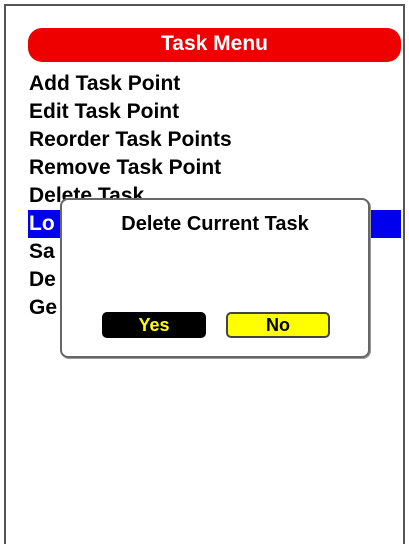 This screenshot has height=544, width=409. What do you see at coordinates (214, 140) in the screenshot?
I see `menu-item-reorder-task-points: Reorder Task Points` at bounding box center [214, 140].